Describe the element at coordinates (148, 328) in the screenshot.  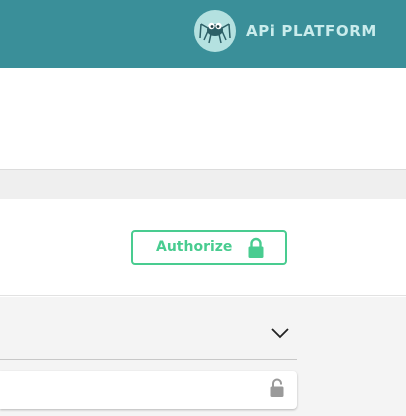
I see `operation-tag-header` at that location.